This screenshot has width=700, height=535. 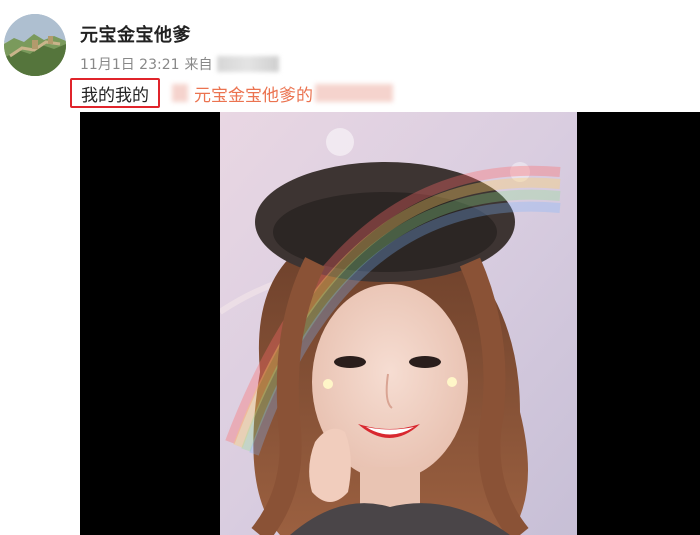 I want to click on post-meta: 11月1日 23:21 来自, so click(x=179, y=64).